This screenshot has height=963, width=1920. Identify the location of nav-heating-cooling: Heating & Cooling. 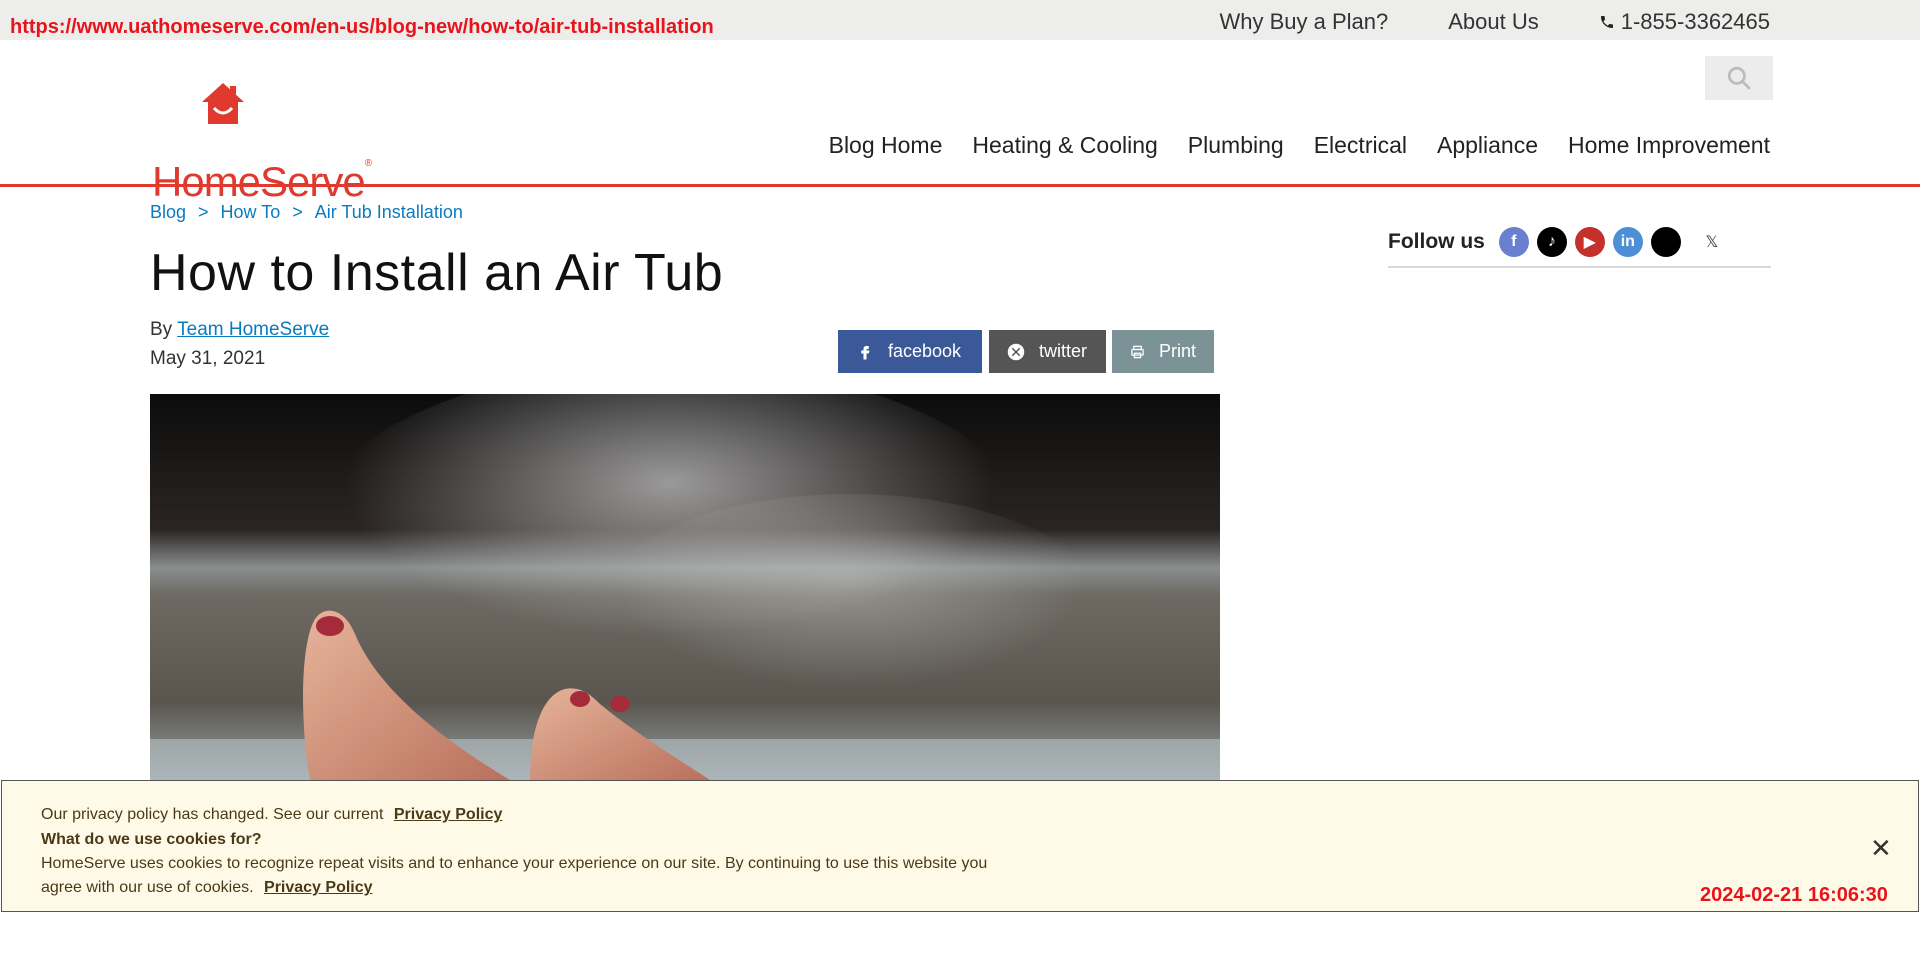
(1064, 145).